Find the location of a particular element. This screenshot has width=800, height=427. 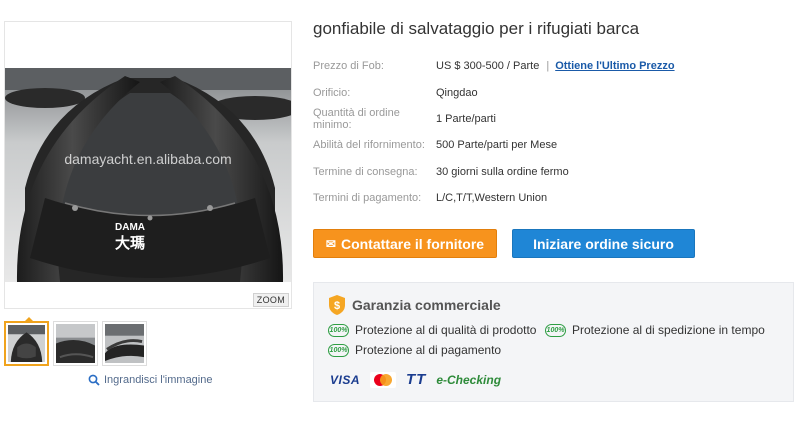

thumbnail-3-image is located at coordinates (124, 343).